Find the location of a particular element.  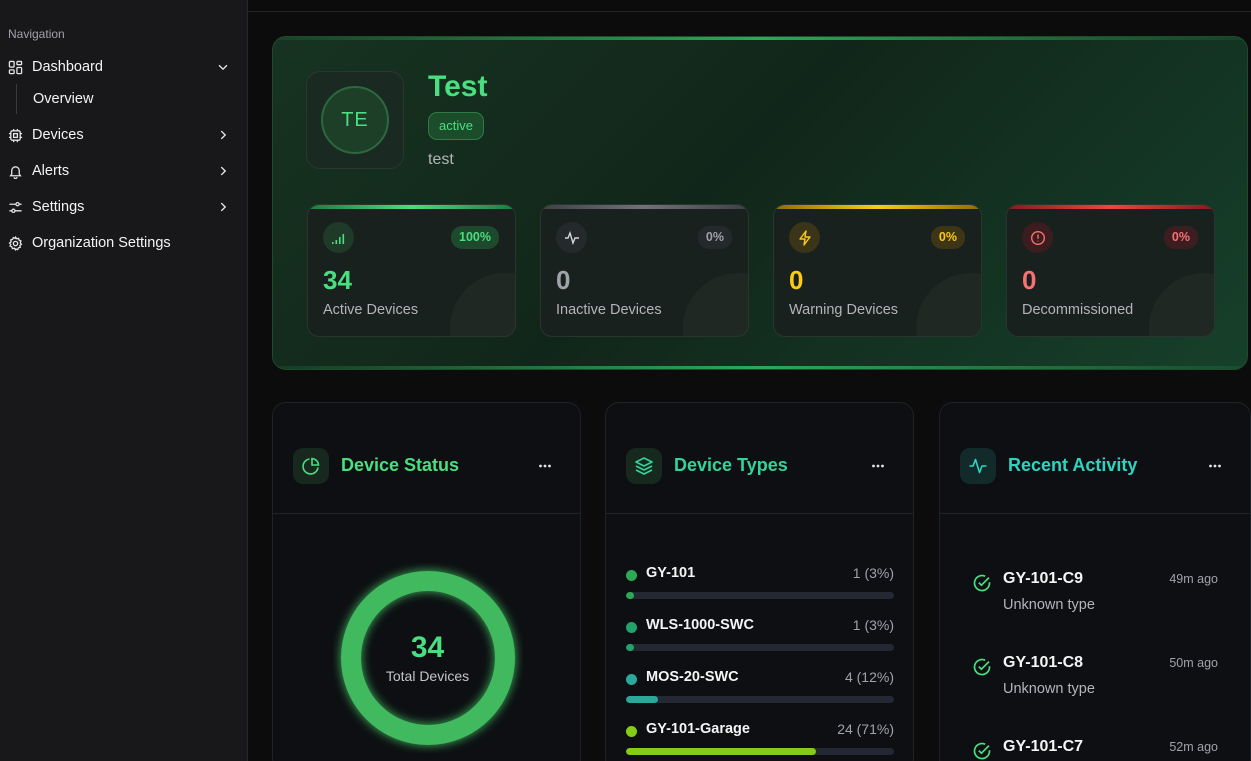

org-avatar-box: TE is located at coordinates (355, 120).